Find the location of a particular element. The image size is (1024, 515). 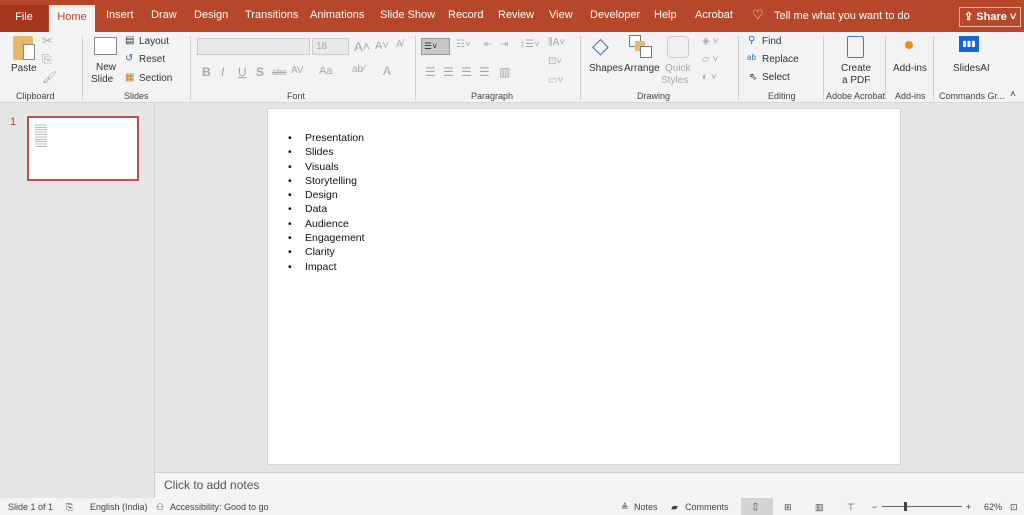

line-spacing-icon: ↕☰˅ is located at coordinates (530, 44).